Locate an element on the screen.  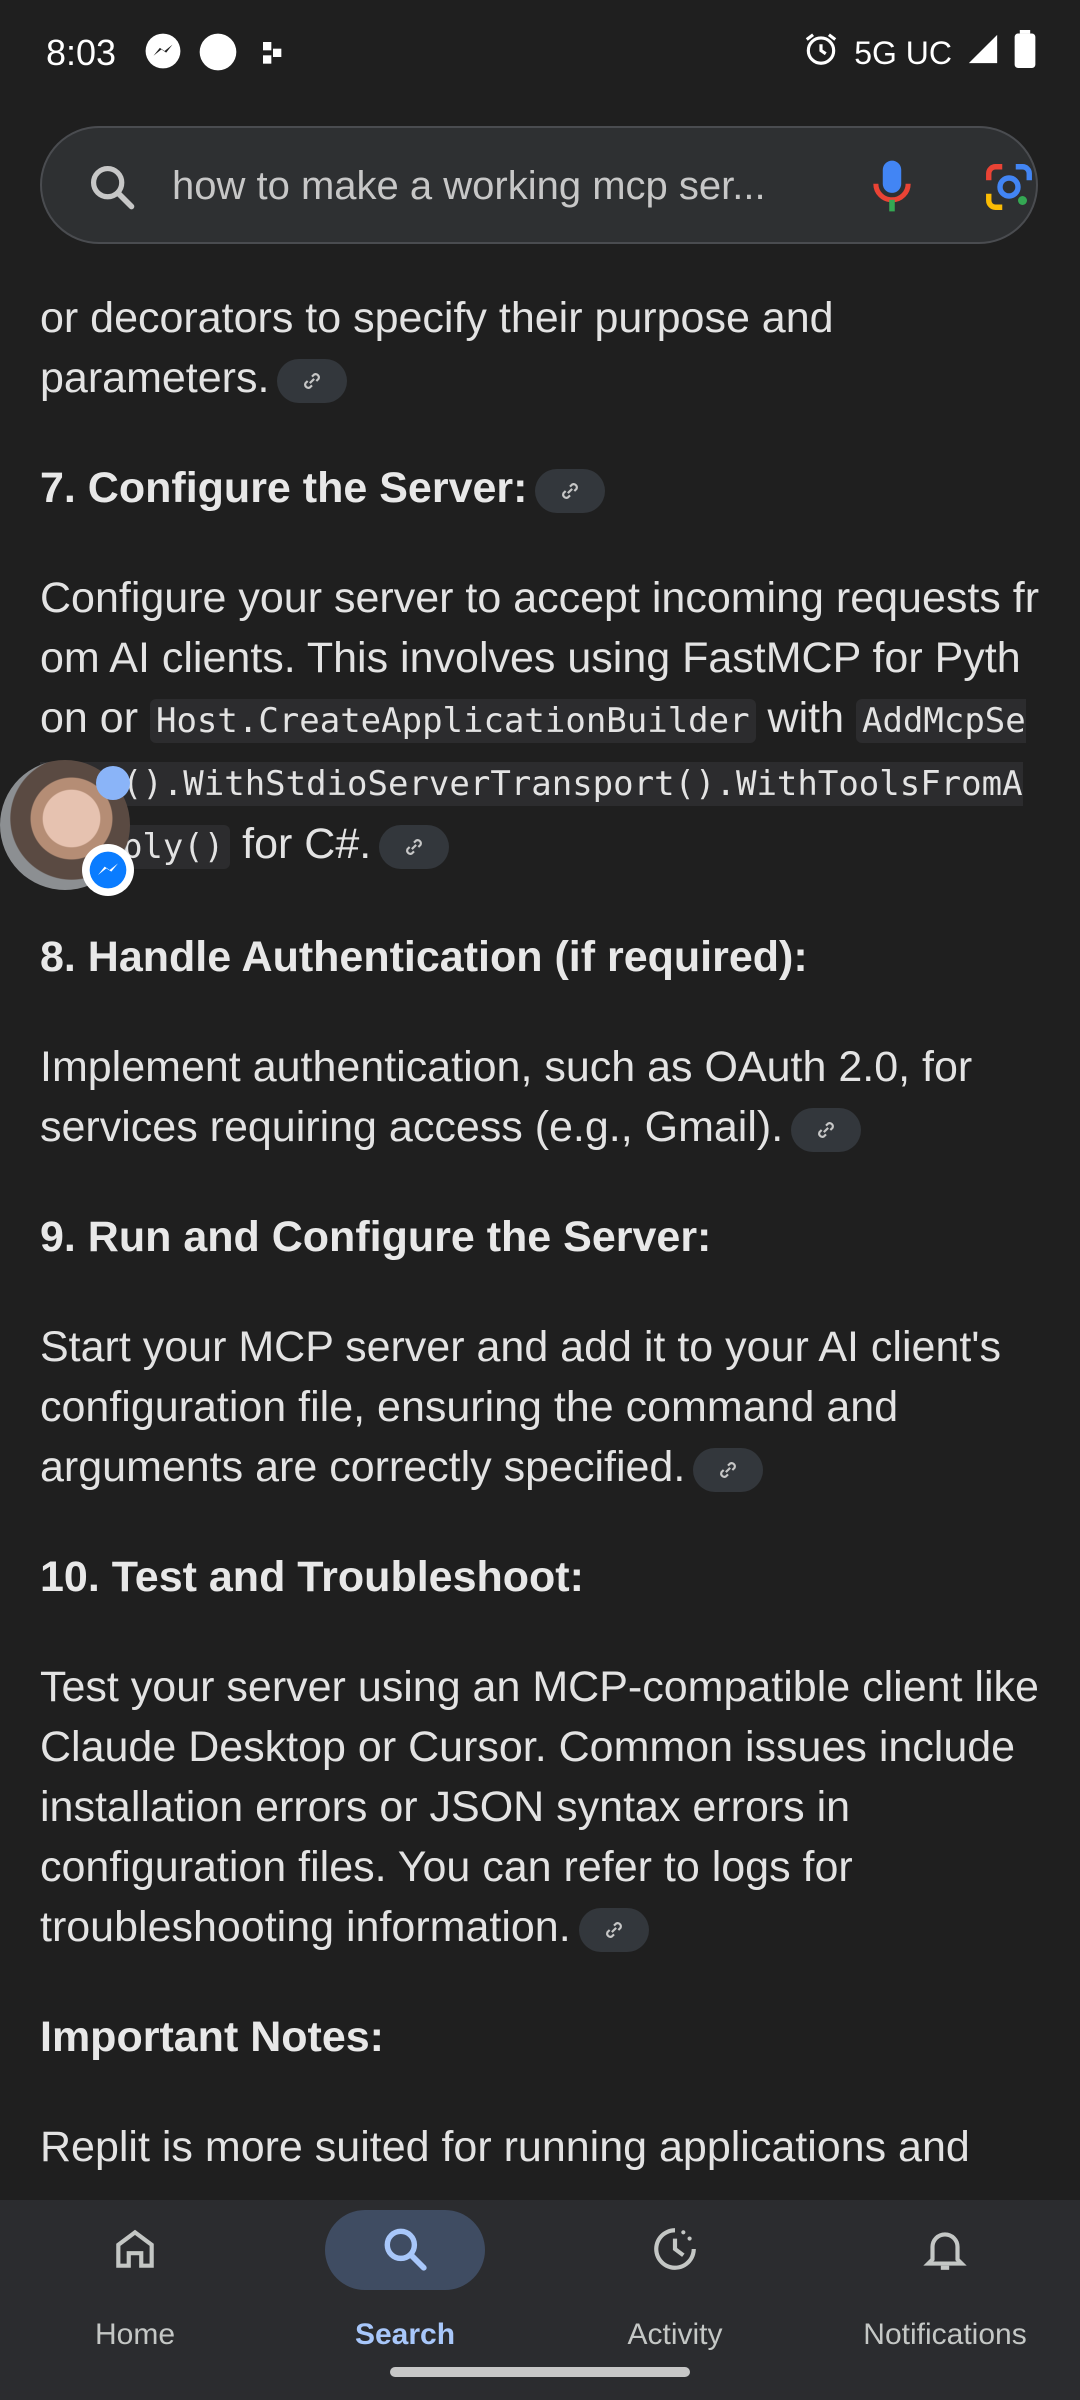
status-bar: 8:03 5G UC is located at coordinates (540, 55).